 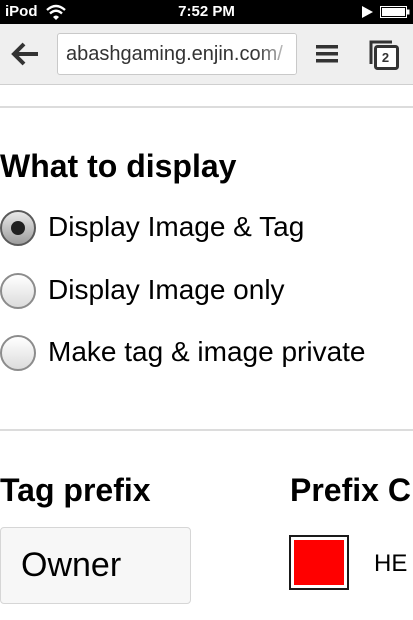 What do you see at coordinates (395, 12) in the screenshot?
I see `battery-icon` at bounding box center [395, 12].